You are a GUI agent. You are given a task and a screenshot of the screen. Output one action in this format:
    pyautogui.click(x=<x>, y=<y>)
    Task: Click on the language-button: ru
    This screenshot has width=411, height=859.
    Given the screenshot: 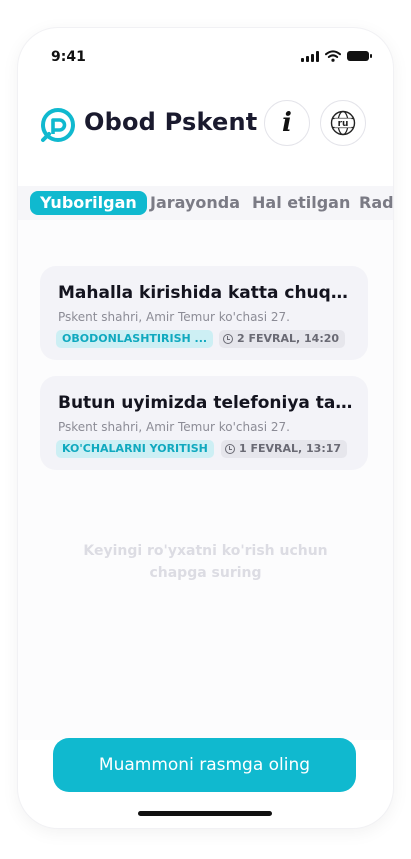 What is the action you would take?
    pyautogui.click(x=343, y=123)
    